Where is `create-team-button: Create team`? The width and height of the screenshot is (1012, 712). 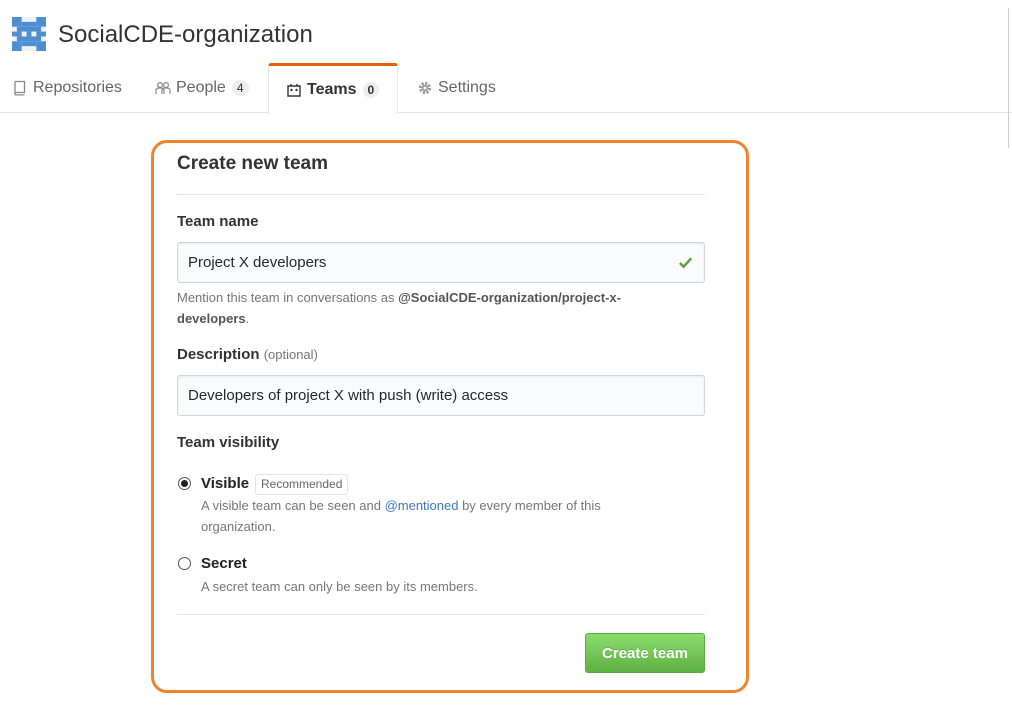 create-team-button: Create team is located at coordinates (645, 653).